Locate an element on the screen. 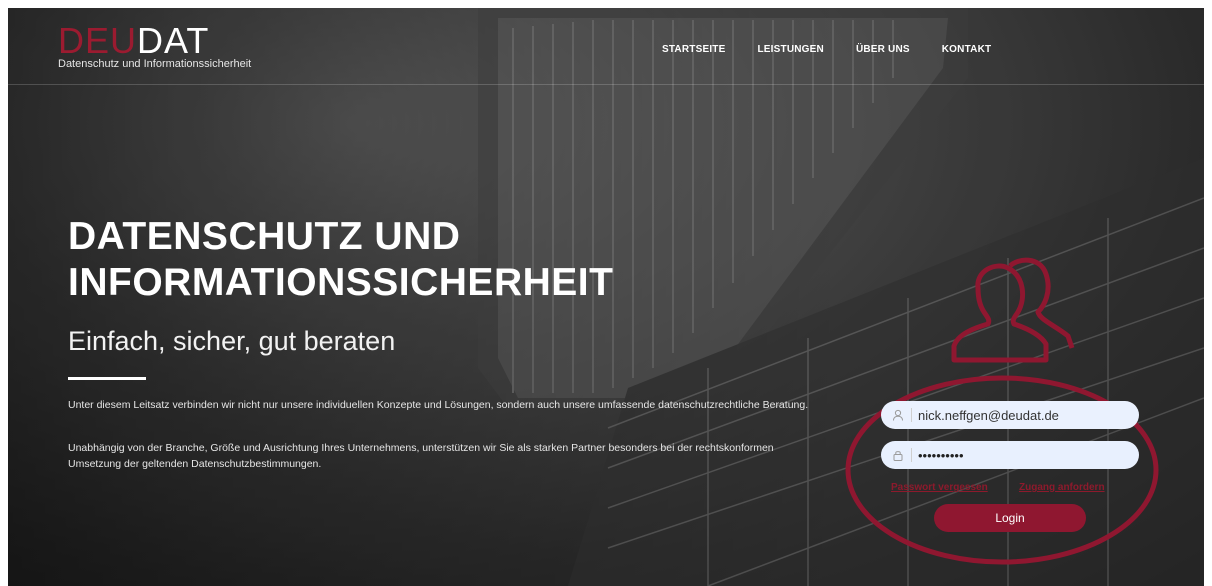  email-value: nick.neffgen@deudat.de is located at coordinates (988, 415).